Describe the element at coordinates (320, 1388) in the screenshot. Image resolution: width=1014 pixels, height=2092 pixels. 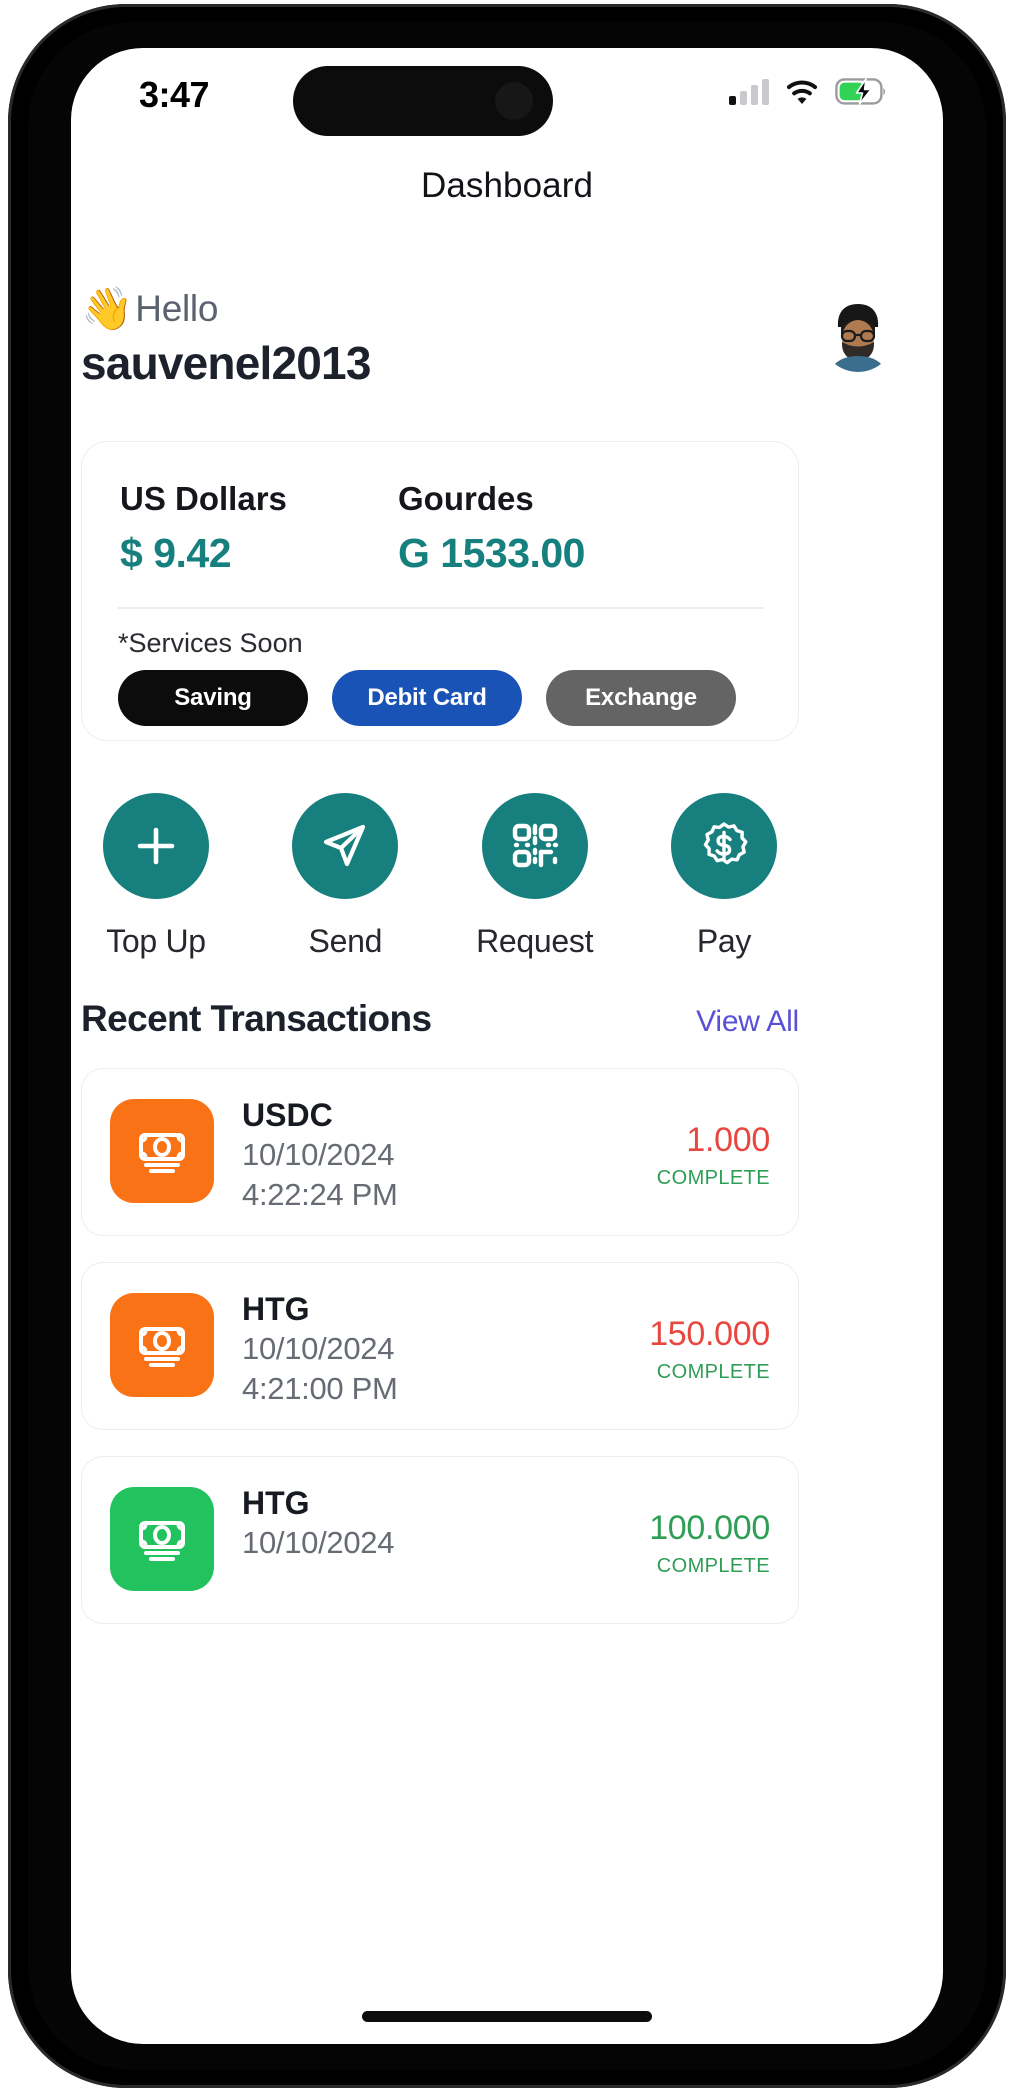
I see `transaction-time: 4:21:00 PM` at that location.